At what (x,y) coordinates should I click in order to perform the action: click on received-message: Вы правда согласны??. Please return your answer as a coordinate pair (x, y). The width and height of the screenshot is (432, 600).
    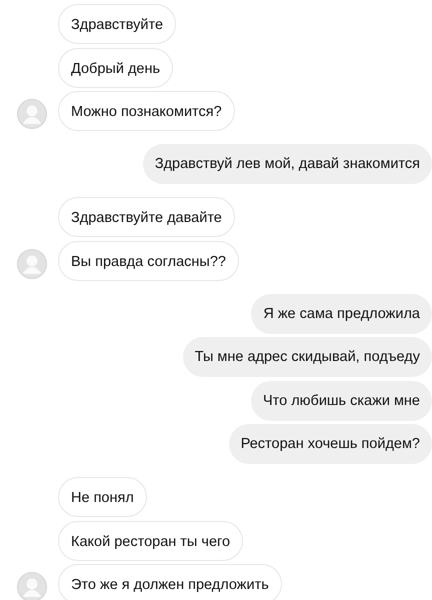
    Looking at the image, I should click on (148, 260).